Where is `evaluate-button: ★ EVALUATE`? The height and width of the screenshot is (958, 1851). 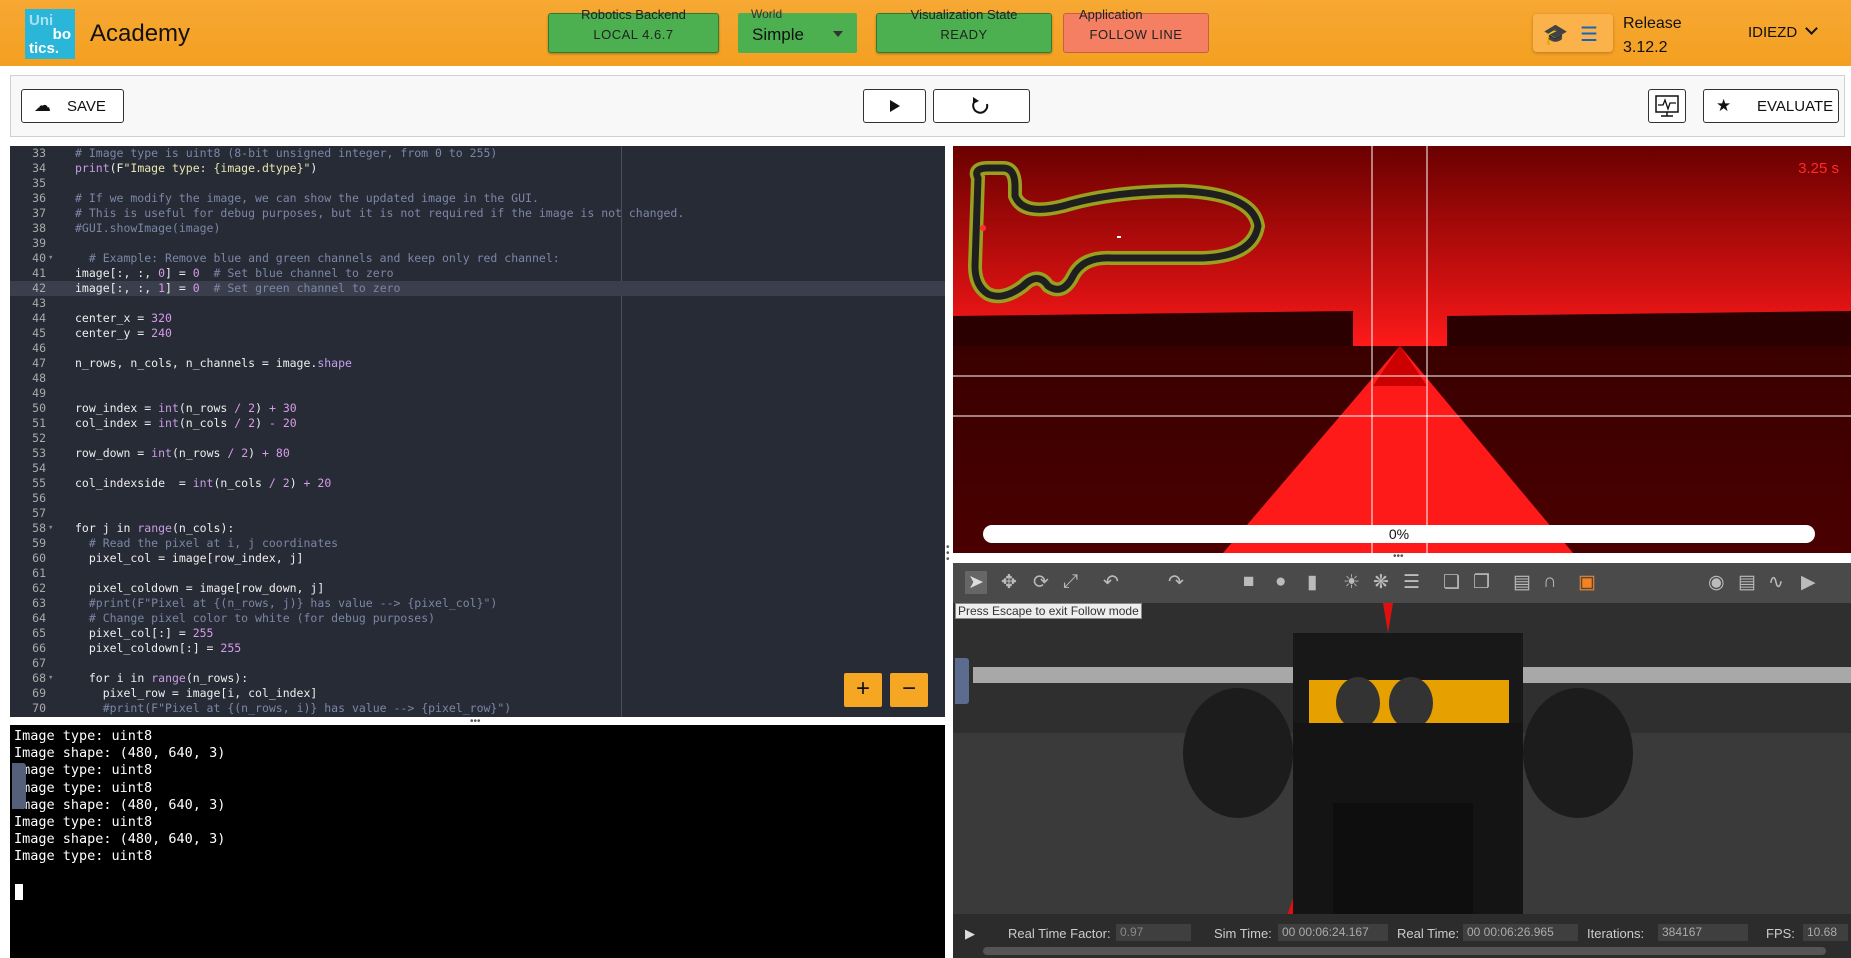
evaluate-button: ★ EVALUATE is located at coordinates (1771, 106).